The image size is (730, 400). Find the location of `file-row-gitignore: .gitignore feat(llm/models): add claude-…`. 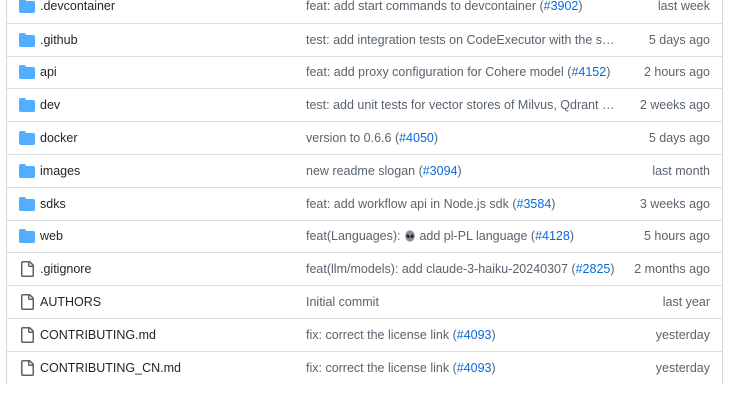

file-row-gitignore: .gitignore feat(llm/models): add claude-… is located at coordinates (364, 268).